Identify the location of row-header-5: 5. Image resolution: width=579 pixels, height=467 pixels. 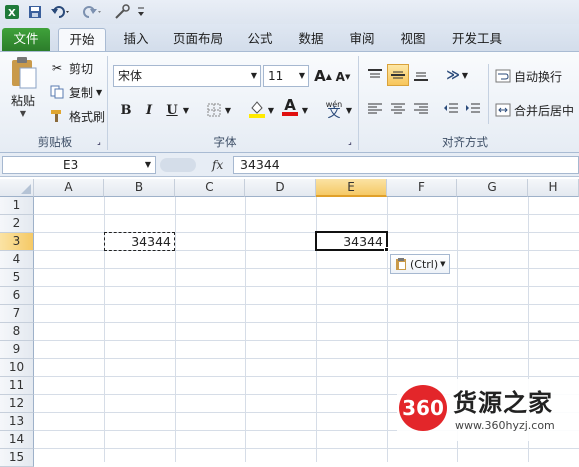
(17, 278).